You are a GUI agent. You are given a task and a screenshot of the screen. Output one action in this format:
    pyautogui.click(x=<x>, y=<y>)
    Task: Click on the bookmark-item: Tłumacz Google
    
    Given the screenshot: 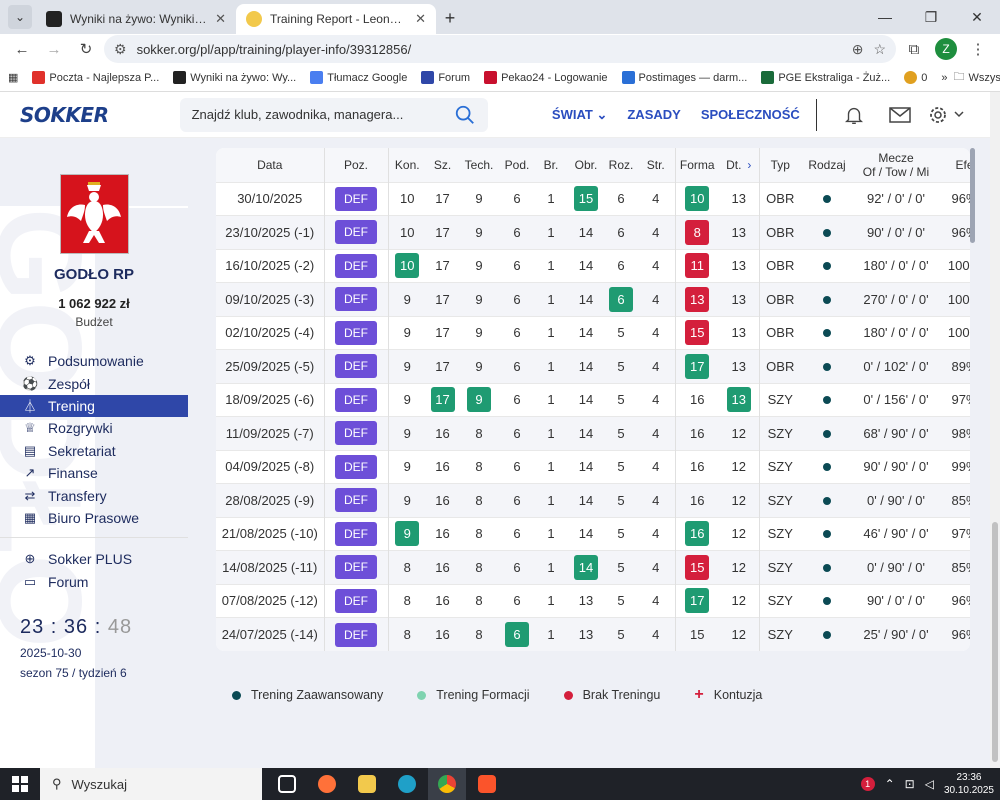 What is the action you would take?
    pyautogui.click(x=358, y=77)
    